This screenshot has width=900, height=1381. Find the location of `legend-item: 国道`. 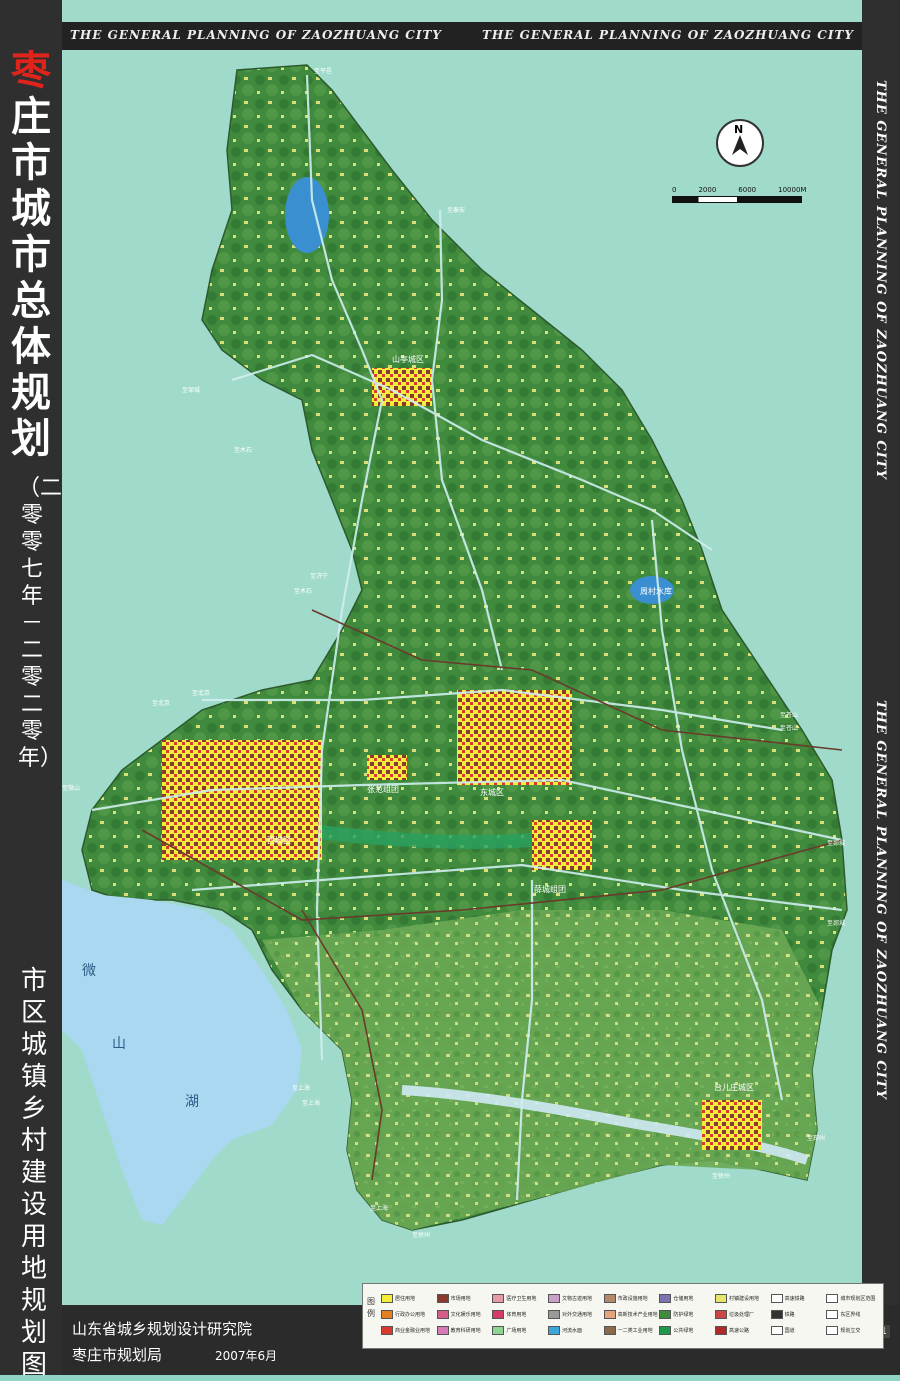

legend-item: 国道 is located at coordinates (798, 1330).